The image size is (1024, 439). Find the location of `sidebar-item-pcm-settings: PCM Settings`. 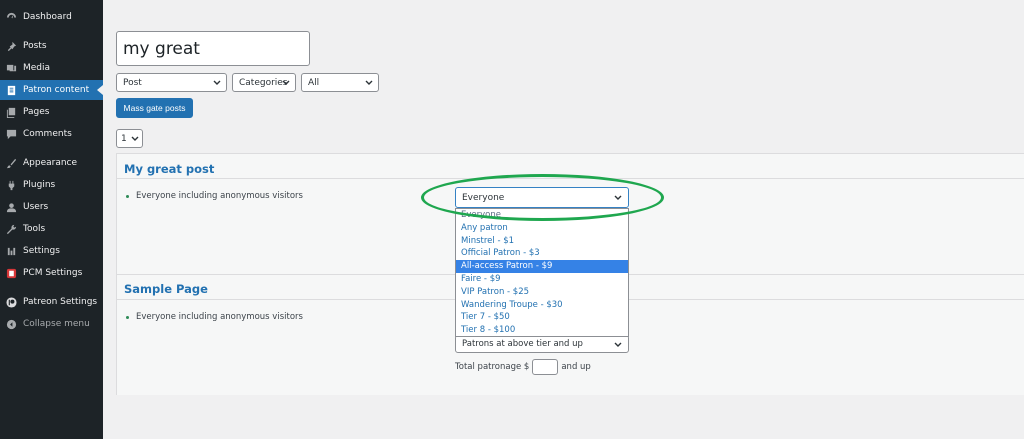

sidebar-item-pcm-settings: PCM Settings is located at coordinates (51, 273).